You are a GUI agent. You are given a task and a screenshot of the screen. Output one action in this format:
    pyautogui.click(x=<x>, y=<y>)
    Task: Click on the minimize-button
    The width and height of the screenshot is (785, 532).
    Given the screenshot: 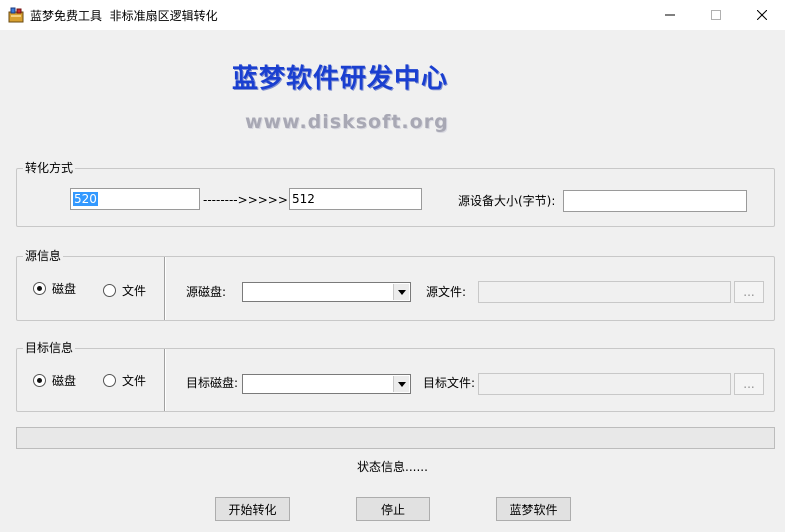 What is the action you would take?
    pyautogui.click(x=670, y=15)
    